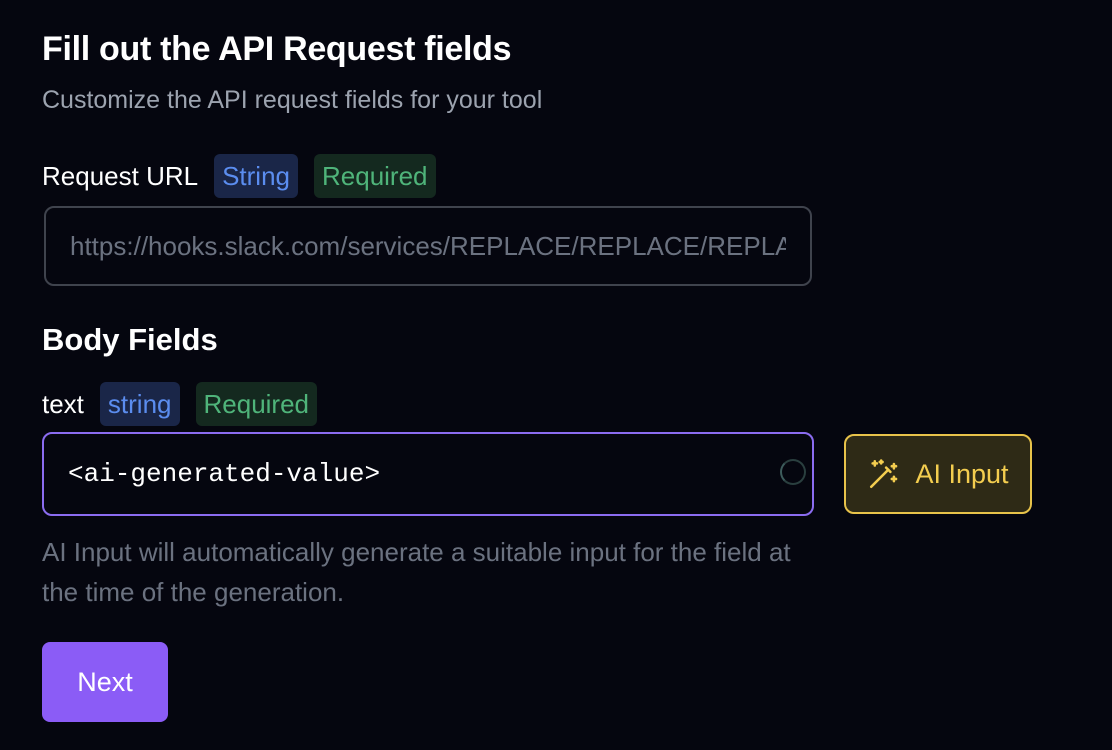  What do you see at coordinates (793, 472) in the screenshot?
I see `loading-spinner-icon` at bounding box center [793, 472].